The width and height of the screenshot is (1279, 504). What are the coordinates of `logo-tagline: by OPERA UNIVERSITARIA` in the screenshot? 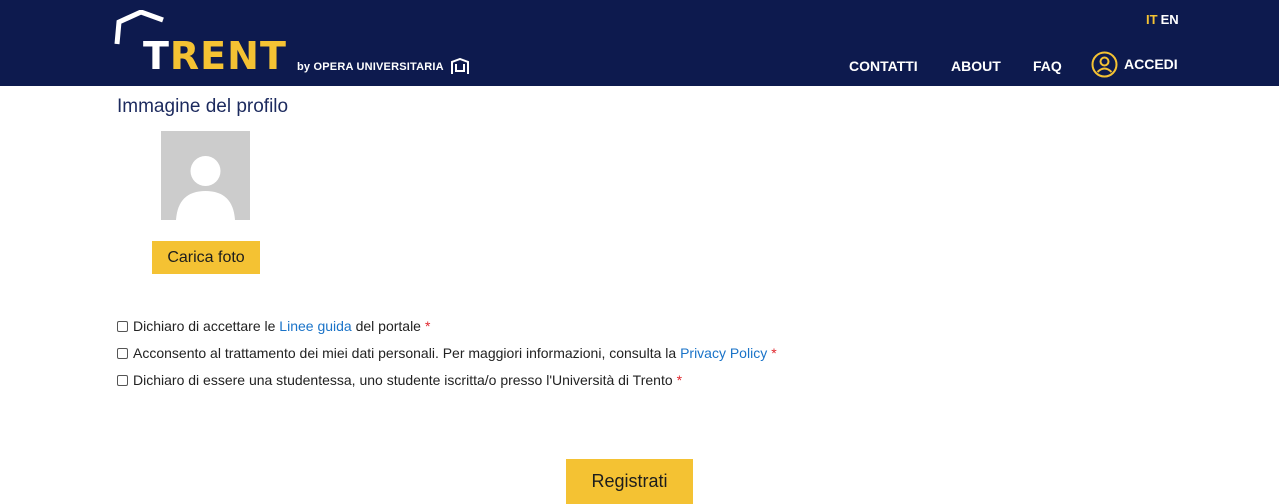 It's located at (384, 67).